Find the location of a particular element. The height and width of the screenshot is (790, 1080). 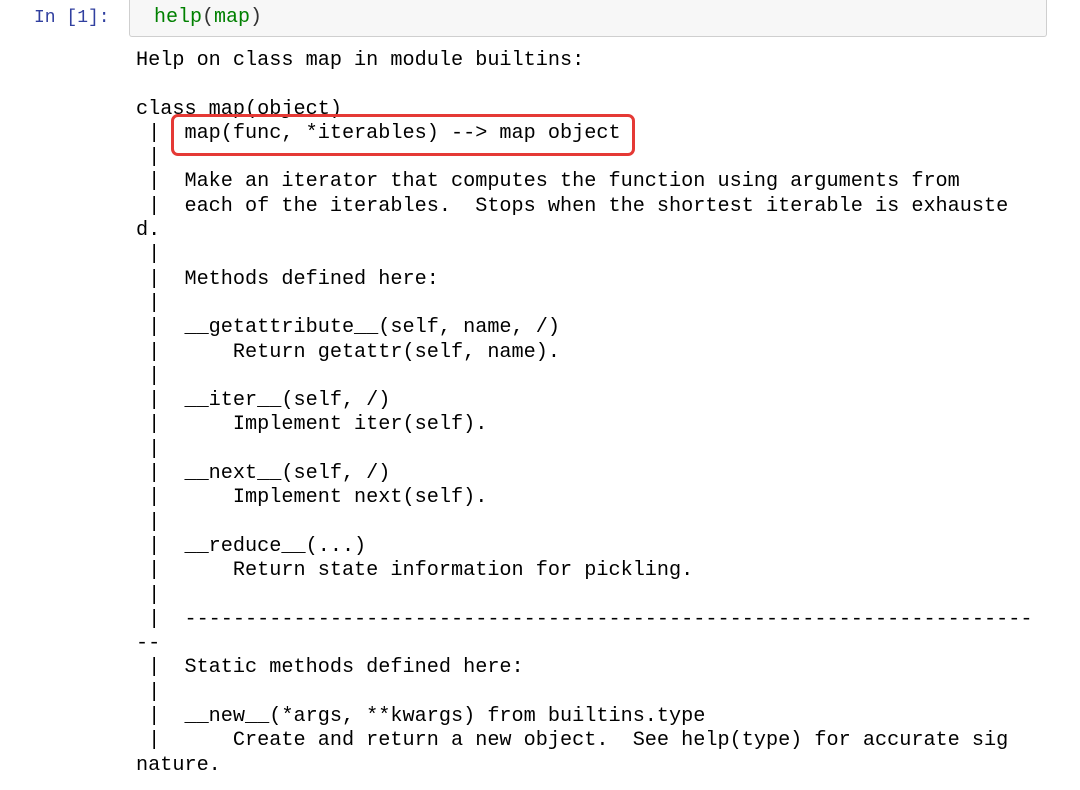

close-paren: ) is located at coordinates (256, 17).